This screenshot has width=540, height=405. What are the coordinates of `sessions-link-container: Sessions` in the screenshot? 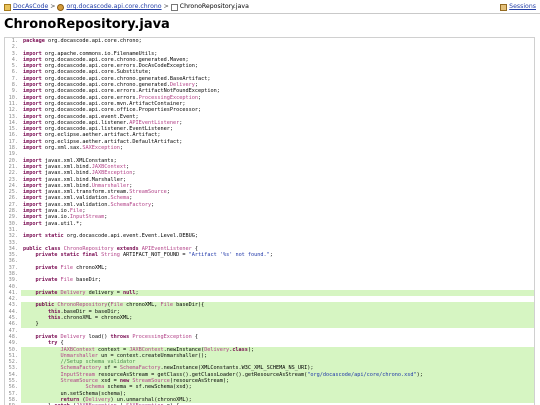 It's located at (518, 7).